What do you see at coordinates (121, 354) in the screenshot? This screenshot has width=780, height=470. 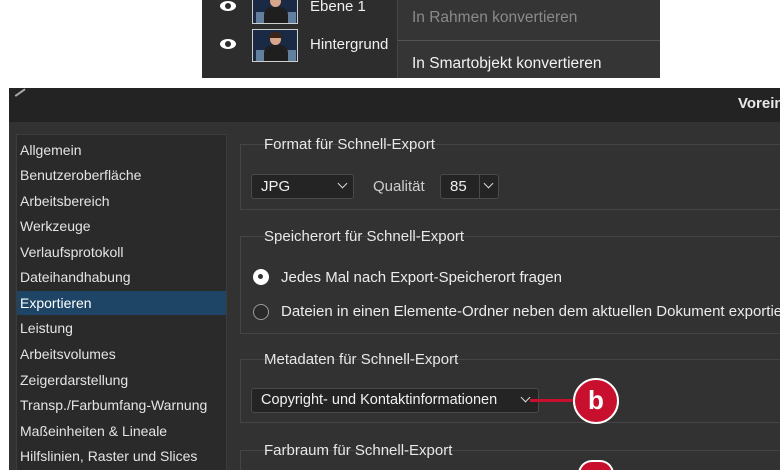 I see `sidebar-item-arbeitsvolumes: Arbeitsvolumes` at bounding box center [121, 354].